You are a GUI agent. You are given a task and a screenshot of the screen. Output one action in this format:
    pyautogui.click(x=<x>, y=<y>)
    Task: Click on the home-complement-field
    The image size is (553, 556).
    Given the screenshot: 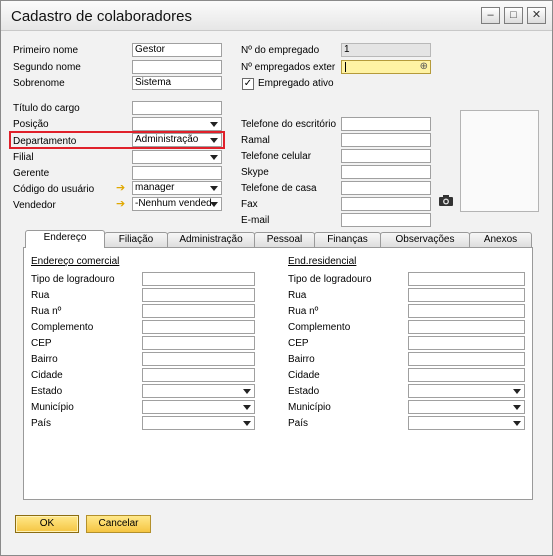 What is the action you would take?
    pyautogui.click(x=466, y=327)
    